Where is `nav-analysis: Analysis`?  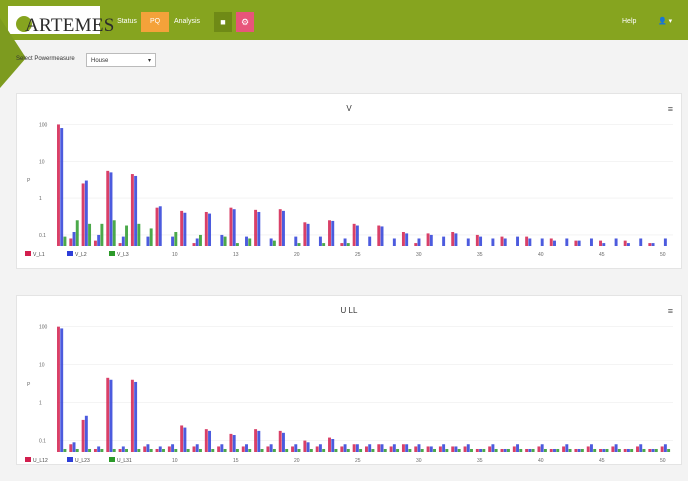
nav-analysis: Analysis is located at coordinates (187, 22).